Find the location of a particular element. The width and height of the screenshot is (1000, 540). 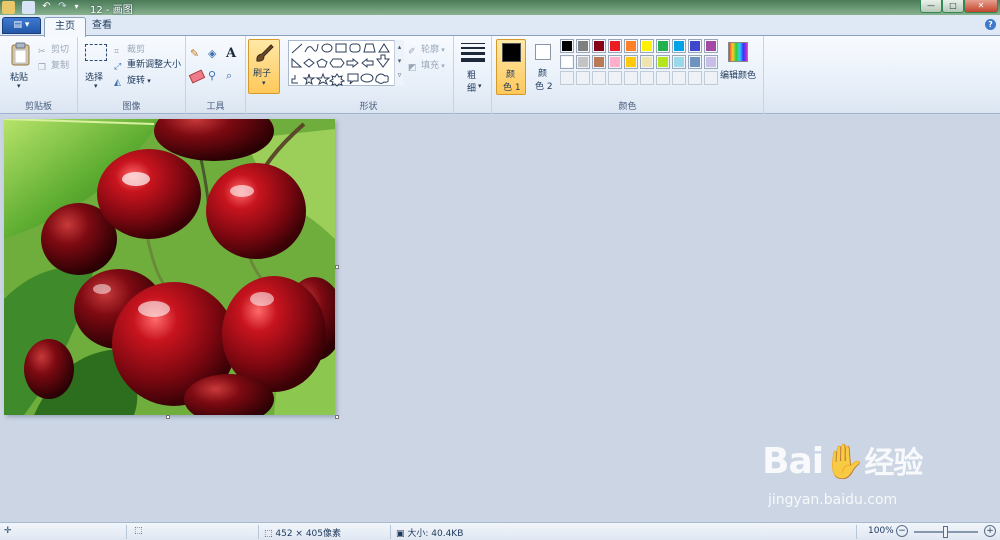

callout-oval-shape-icon is located at coordinates (367, 78).